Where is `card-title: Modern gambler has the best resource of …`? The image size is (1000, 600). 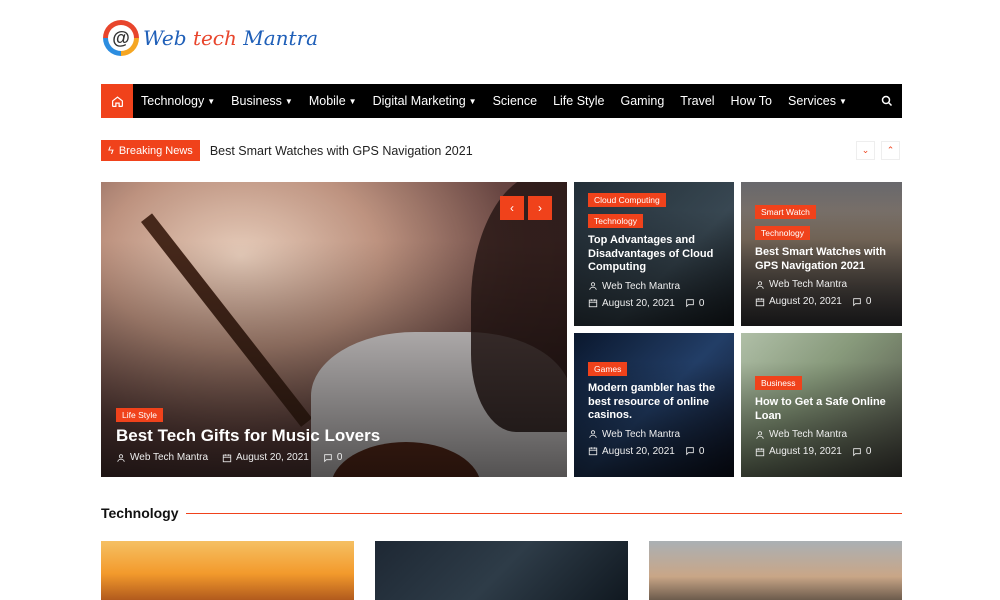
card-title: Modern gambler has the best resource of … is located at coordinates (656, 402).